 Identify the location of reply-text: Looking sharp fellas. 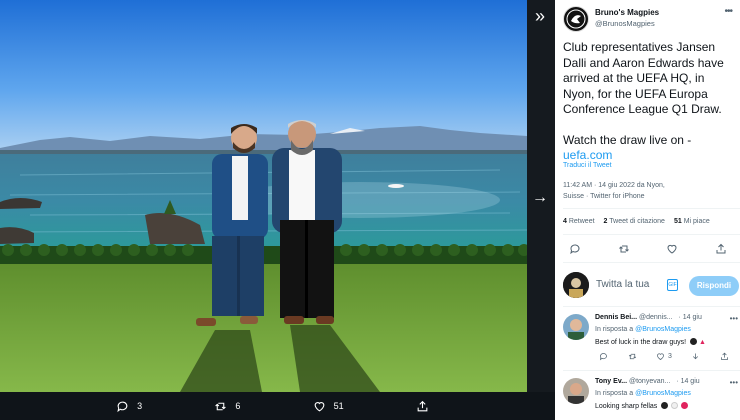
(642, 406).